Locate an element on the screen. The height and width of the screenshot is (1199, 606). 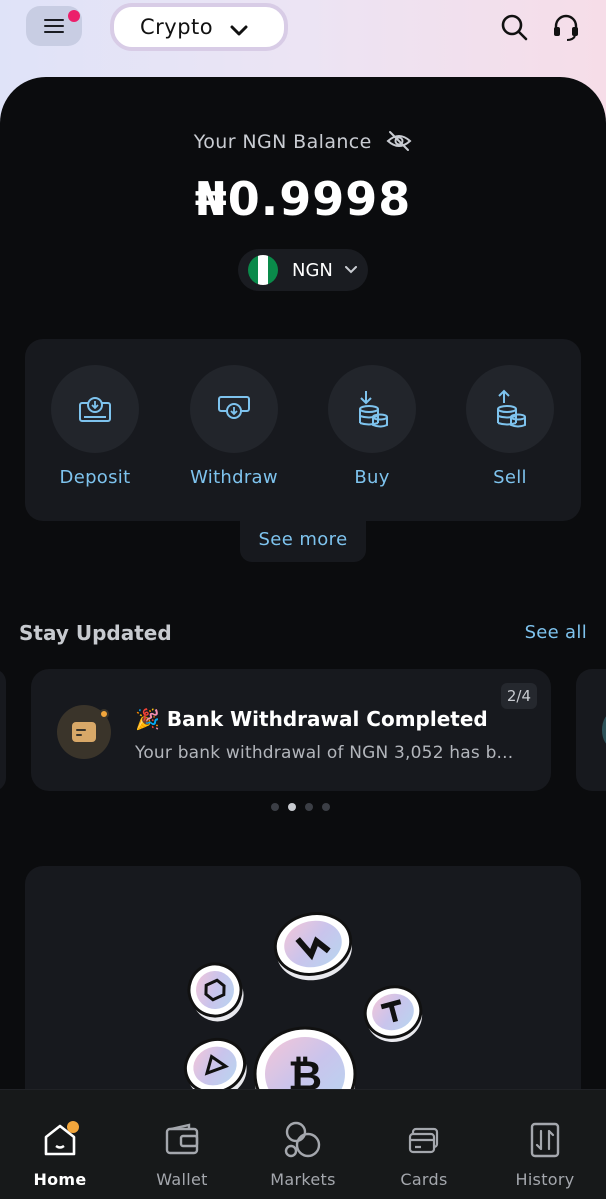
crypto-coins-illustration: ₿ is located at coordinates (303, 1019).